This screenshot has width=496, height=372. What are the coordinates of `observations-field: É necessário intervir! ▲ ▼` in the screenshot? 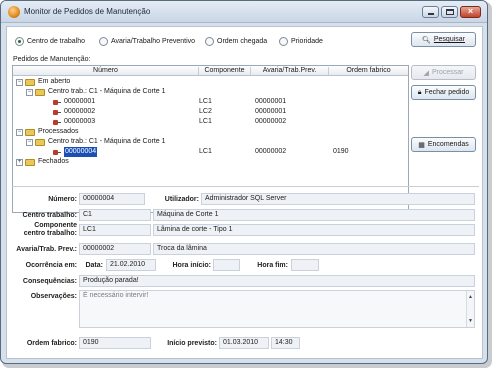 It's located at (277, 309).